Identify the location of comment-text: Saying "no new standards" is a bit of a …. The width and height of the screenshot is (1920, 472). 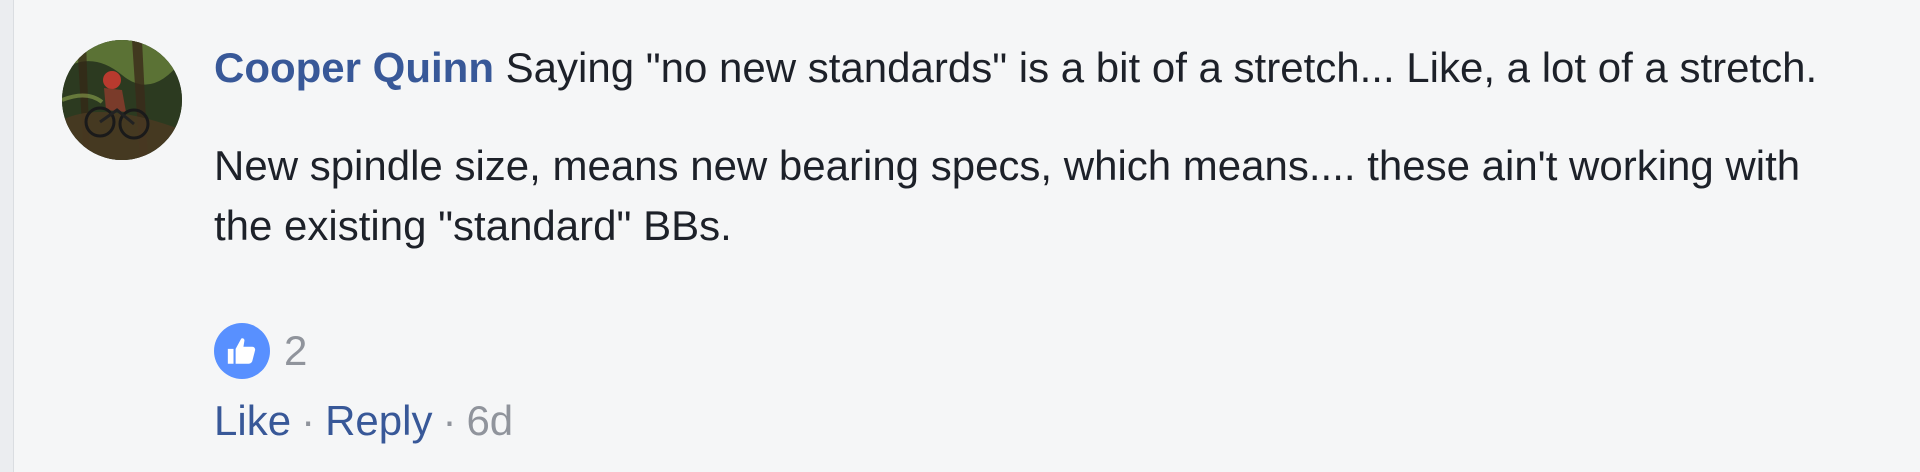
(1161, 67).